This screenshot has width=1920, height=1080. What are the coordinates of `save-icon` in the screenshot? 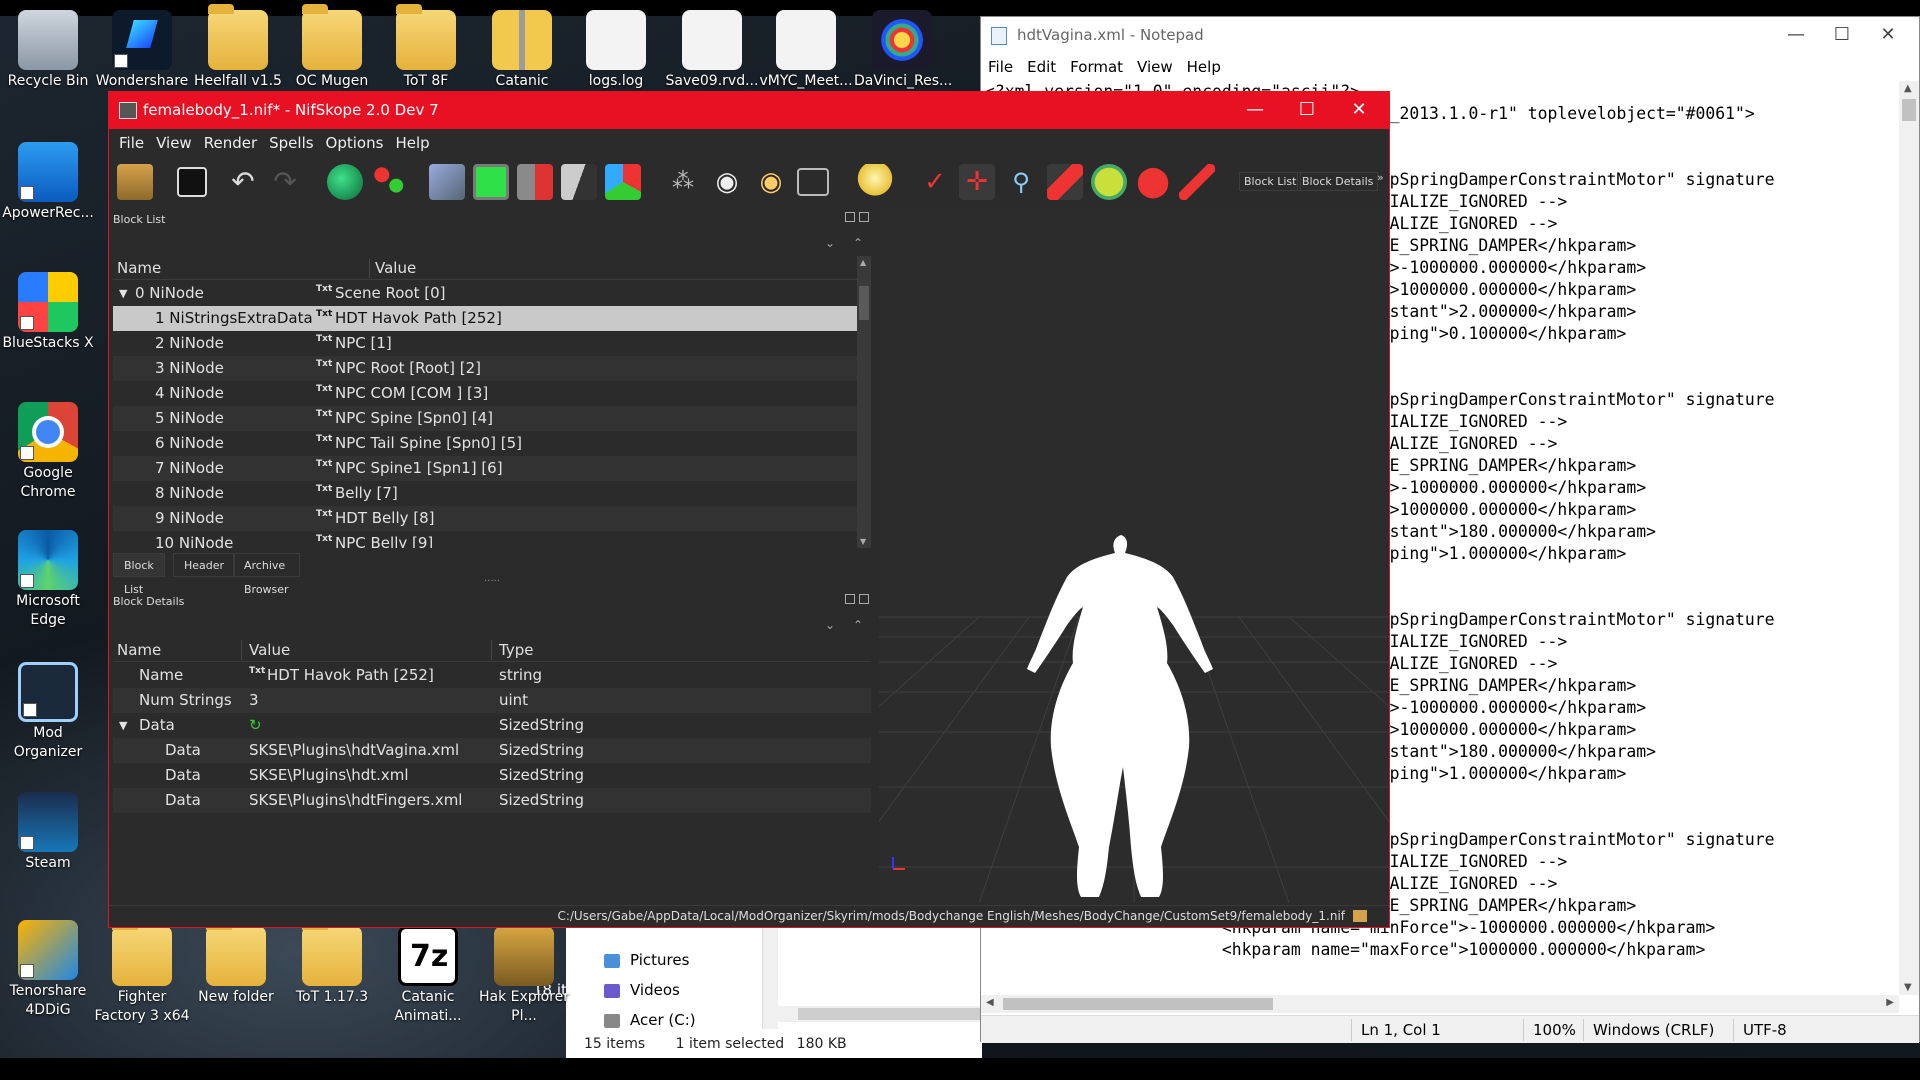 It's located at (192, 182).